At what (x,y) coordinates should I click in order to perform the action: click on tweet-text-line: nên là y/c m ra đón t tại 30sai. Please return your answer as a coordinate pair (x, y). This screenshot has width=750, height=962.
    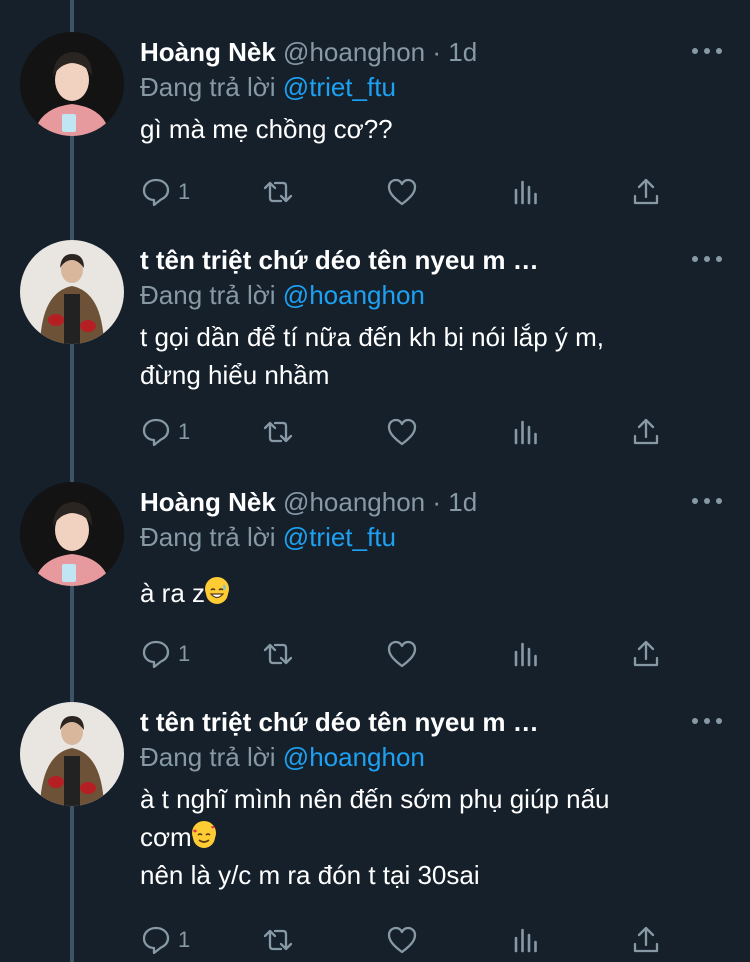
    Looking at the image, I should click on (310, 875).